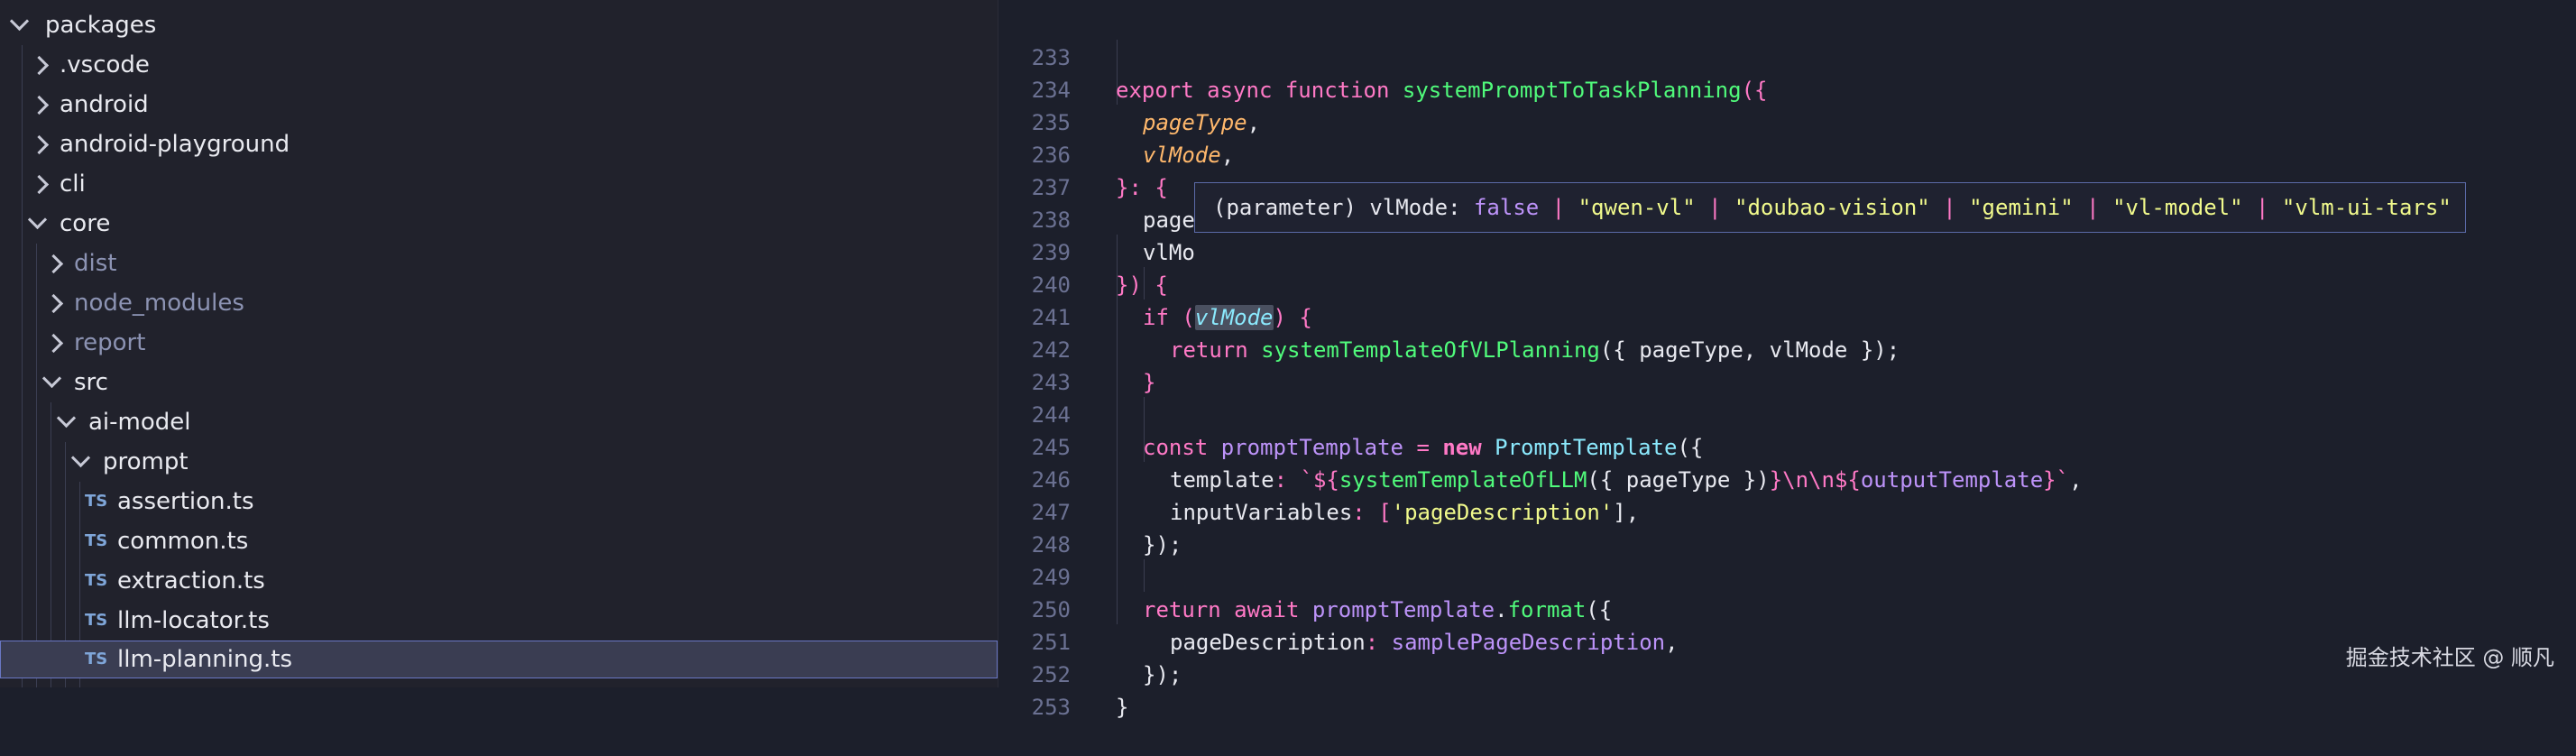 This screenshot has width=2576, height=756. I want to click on tree-file-llm-planning: TS llm-planning.ts, so click(499, 659).